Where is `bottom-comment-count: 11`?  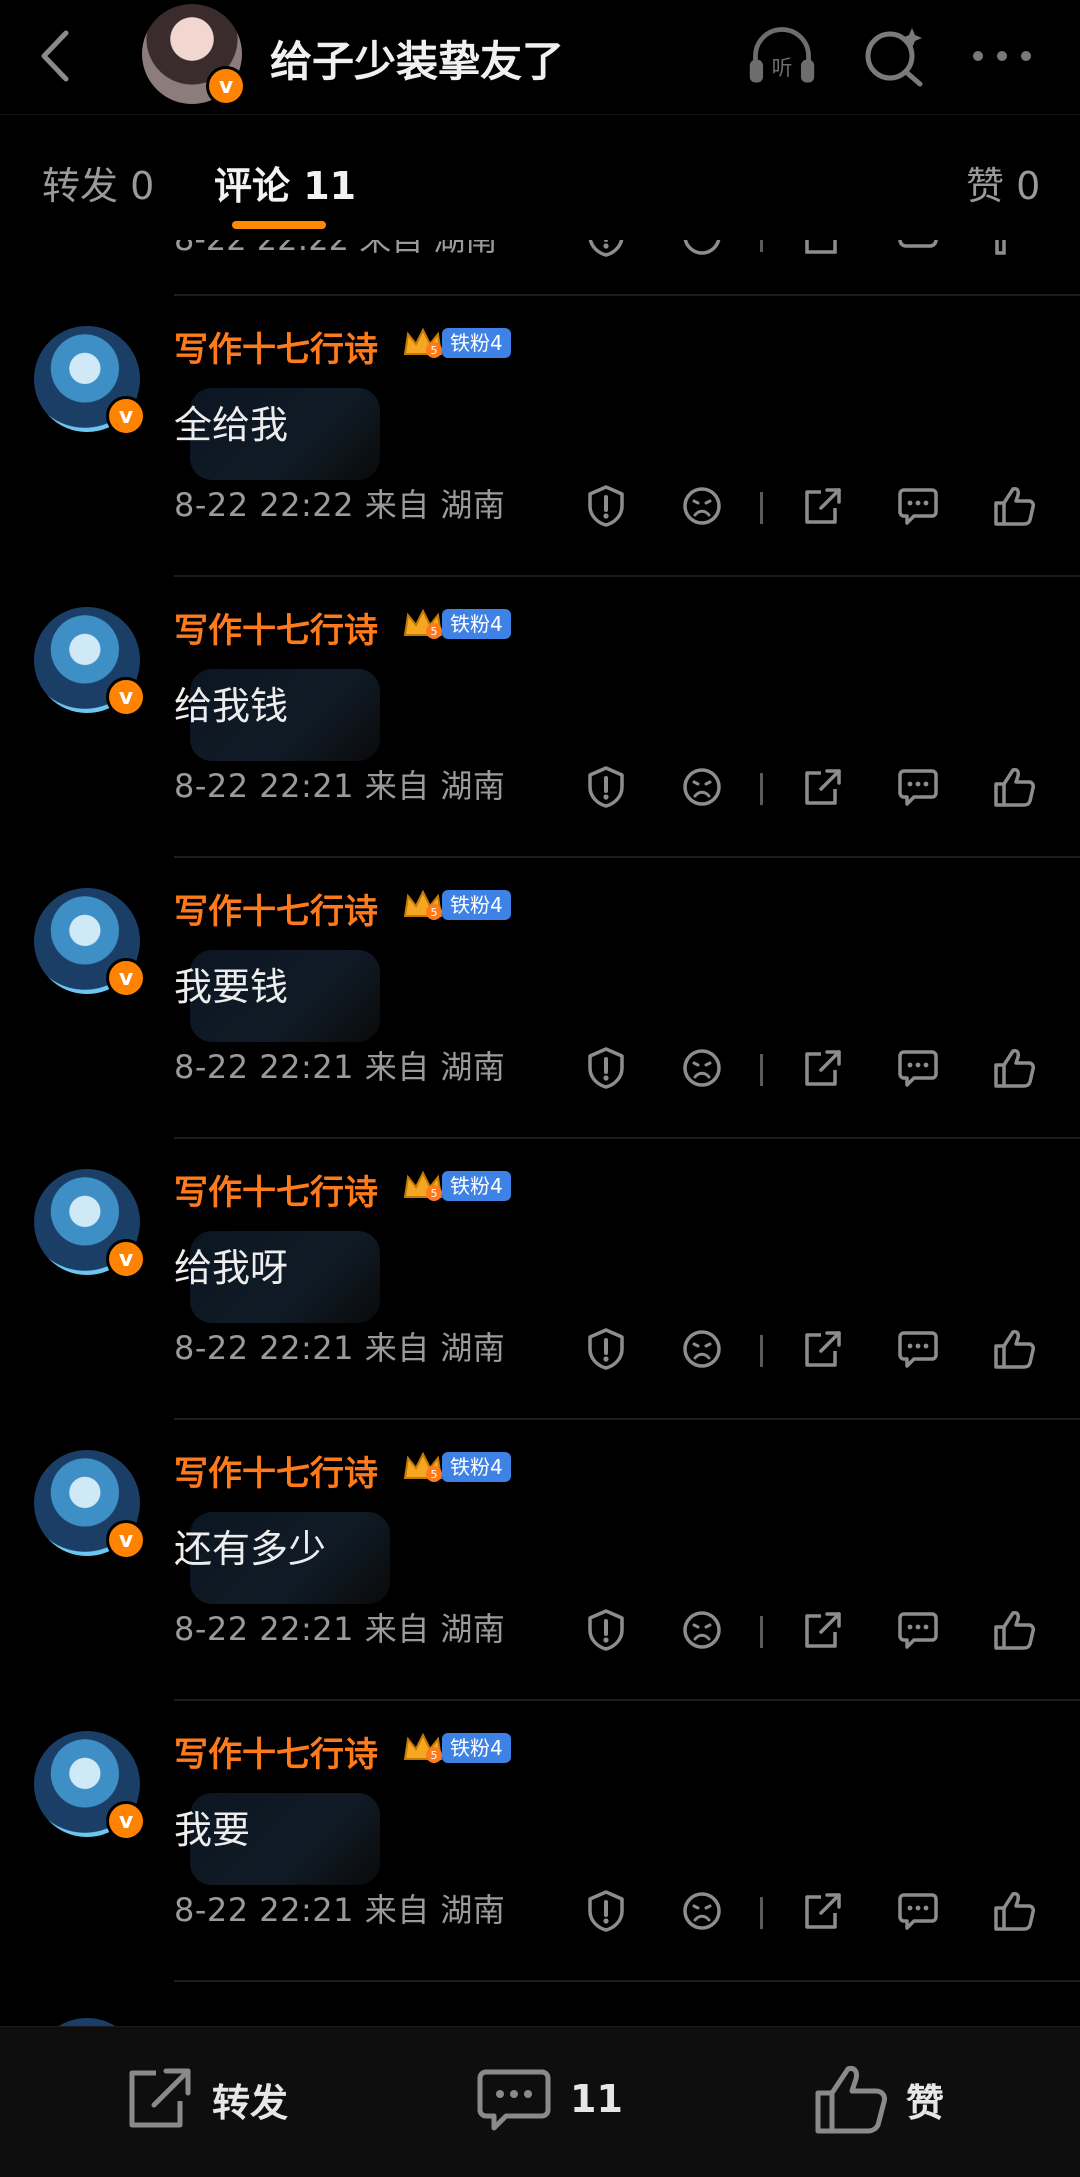
bottom-comment-count: 11 is located at coordinates (596, 2099).